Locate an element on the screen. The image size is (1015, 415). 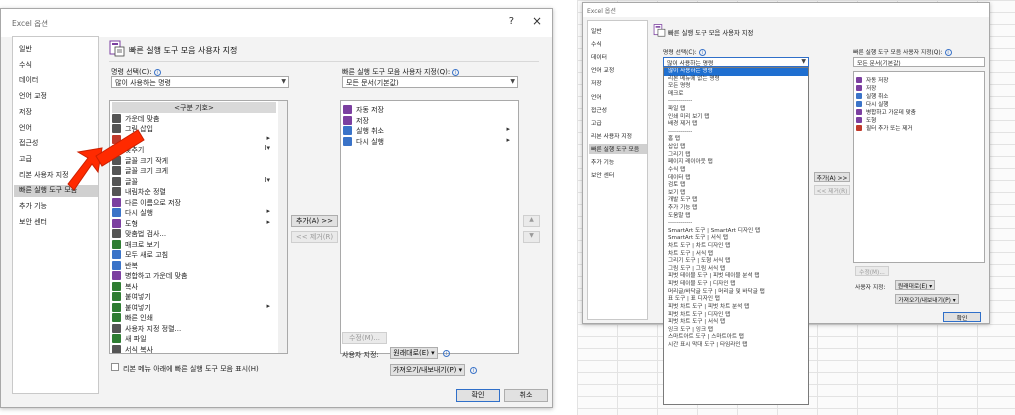
dropdown-option: 모든 명령 is located at coordinates (736, 87).